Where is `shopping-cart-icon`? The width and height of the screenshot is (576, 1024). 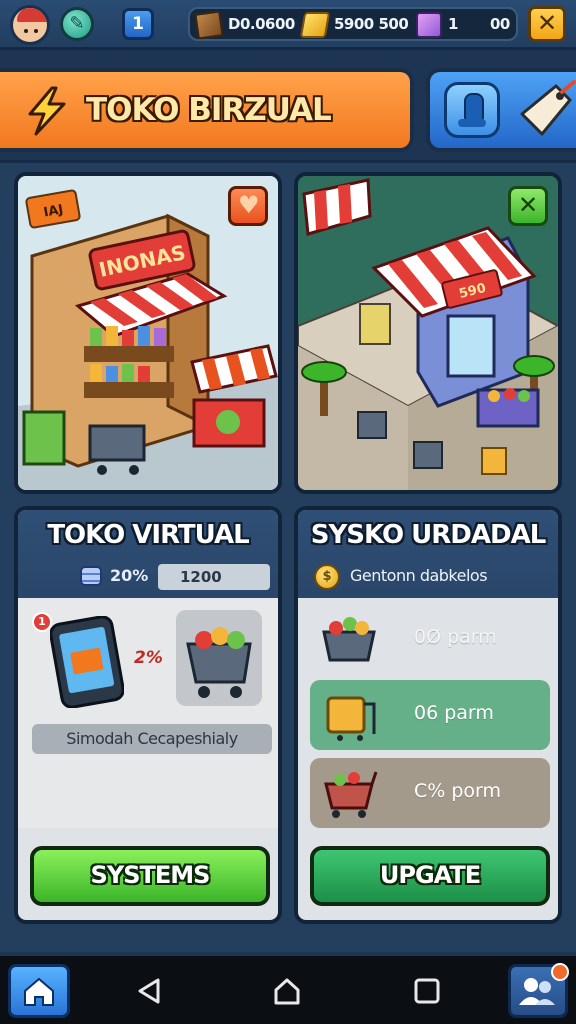 shopping-cart-icon is located at coordinates (351, 794).